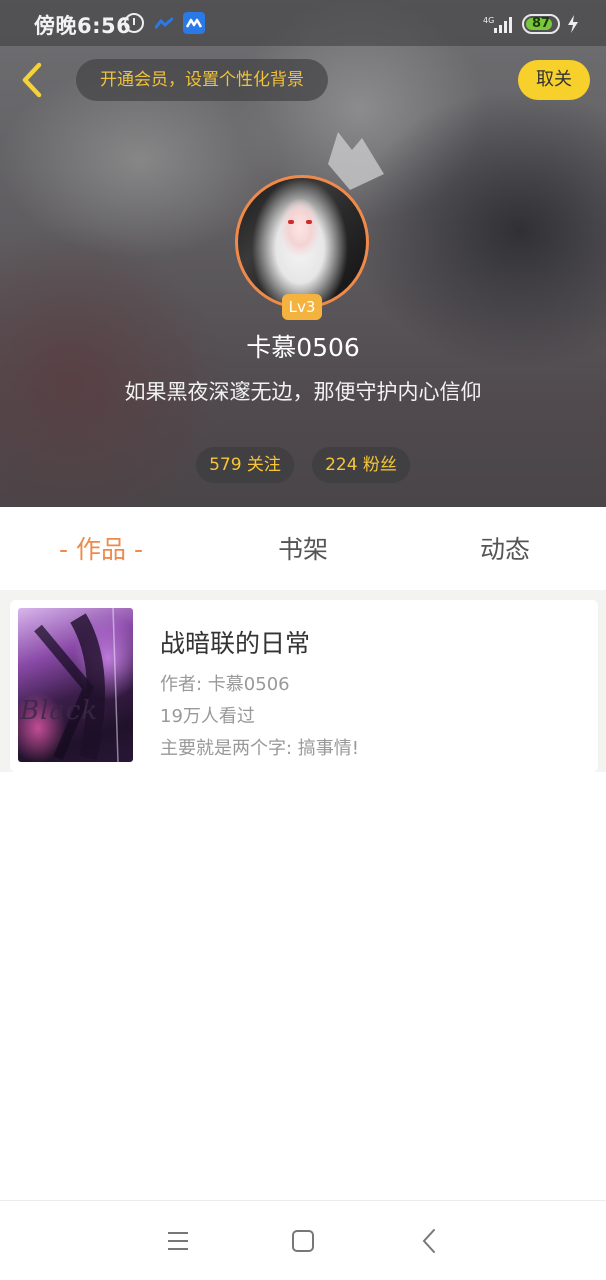 The image size is (606, 1280). What do you see at coordinates (505, 548) in the screenshot?
I see `tab-activity: 动态` at bounding box center [505, 548].